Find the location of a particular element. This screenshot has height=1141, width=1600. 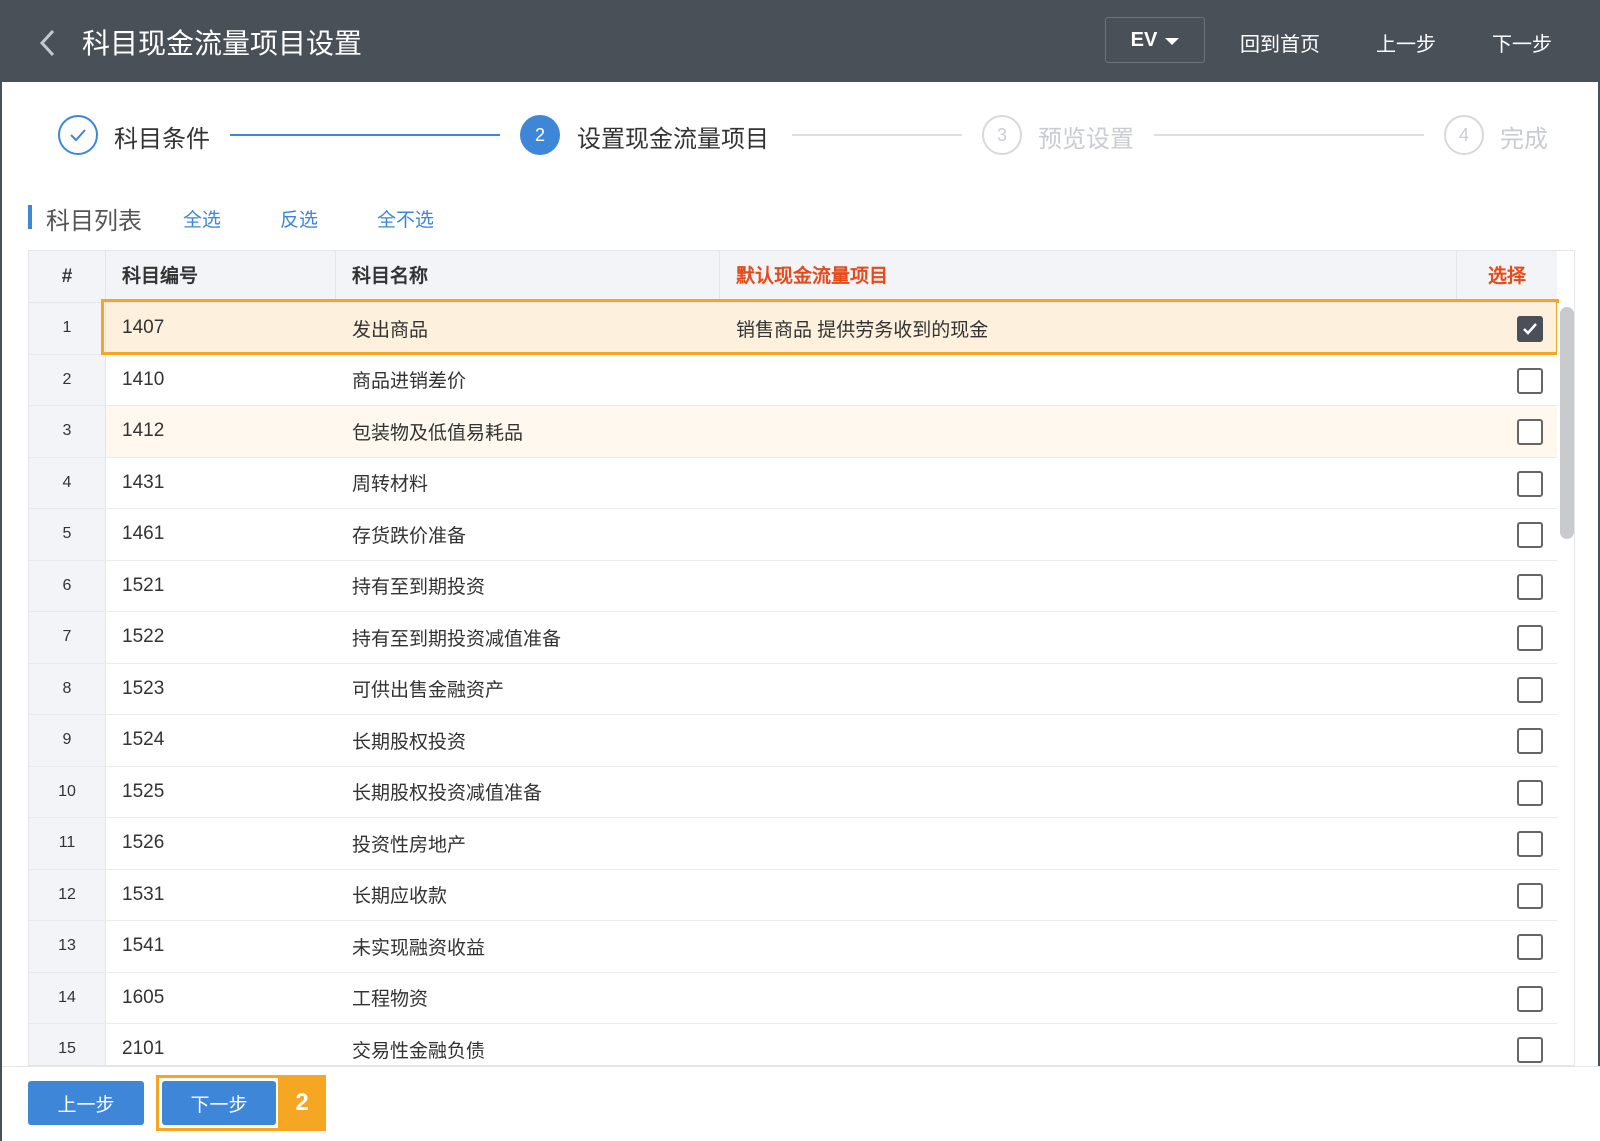

header-next-button: 下一步 is located at coordinates (1522, 42).